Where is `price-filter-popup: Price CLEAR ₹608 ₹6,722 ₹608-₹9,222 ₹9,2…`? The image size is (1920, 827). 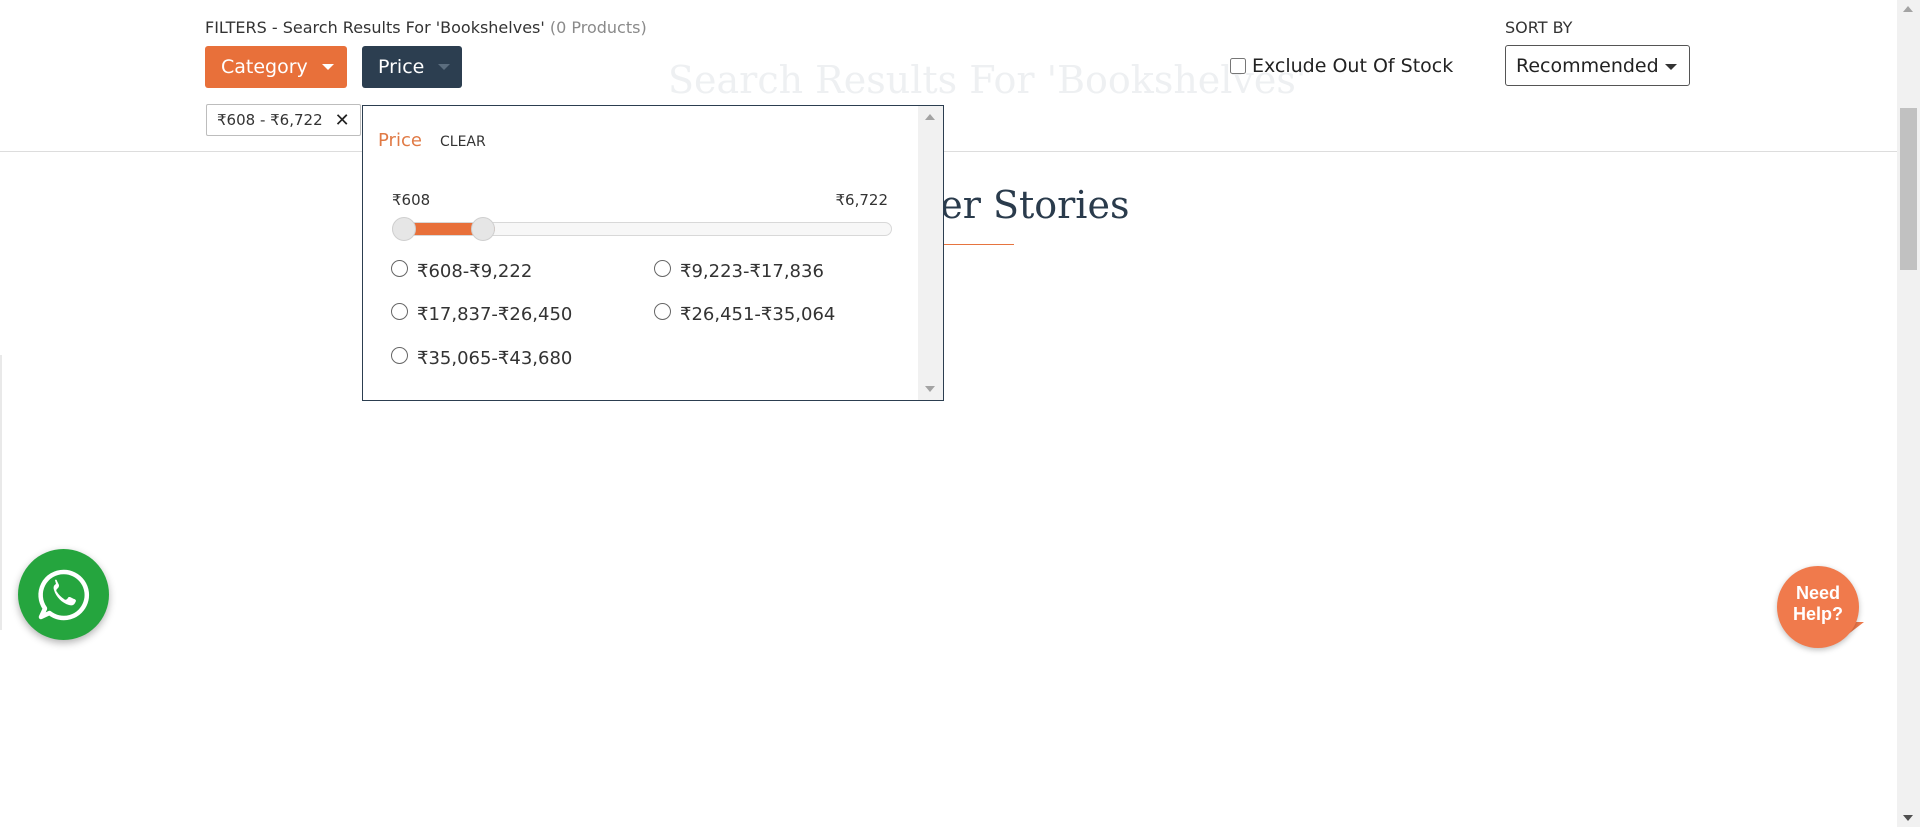 price-filter-popup: Price CLEAR ₹608 ₹6,722 ₹608-₹9,222 ₹9,2… is located at coordinates (653, 253).